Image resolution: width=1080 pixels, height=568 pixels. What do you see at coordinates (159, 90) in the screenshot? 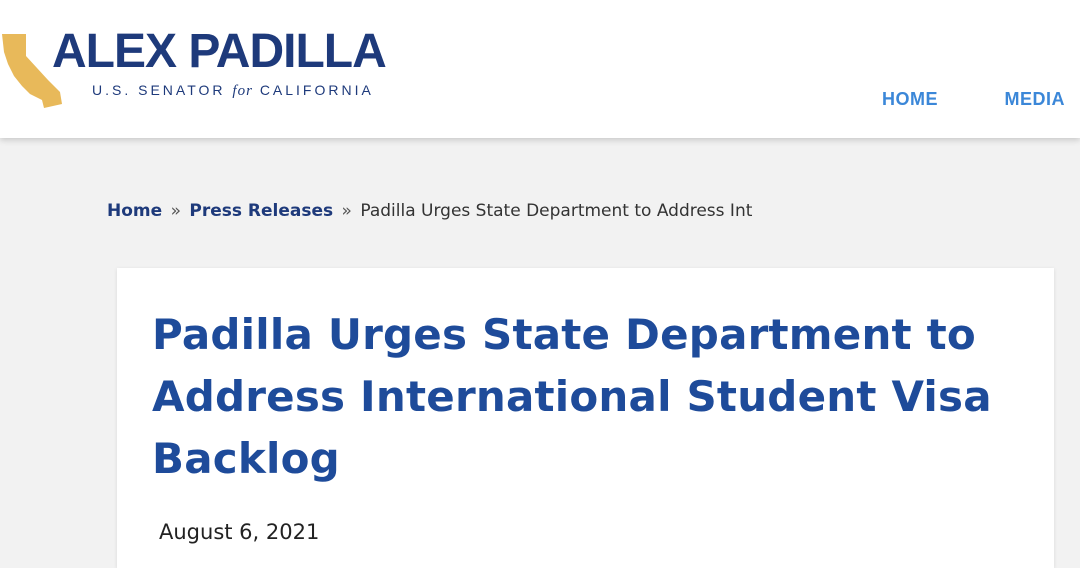
I see `logo-subtitle-pre: U.S. SENATOR` at bounding box center [159, 90].